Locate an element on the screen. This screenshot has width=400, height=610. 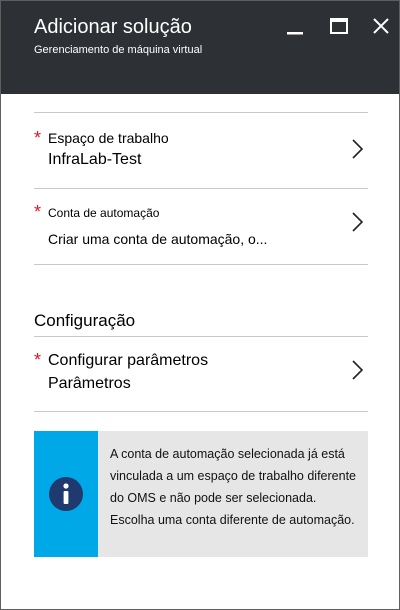
info-icon is located at coordinates (66, 494).